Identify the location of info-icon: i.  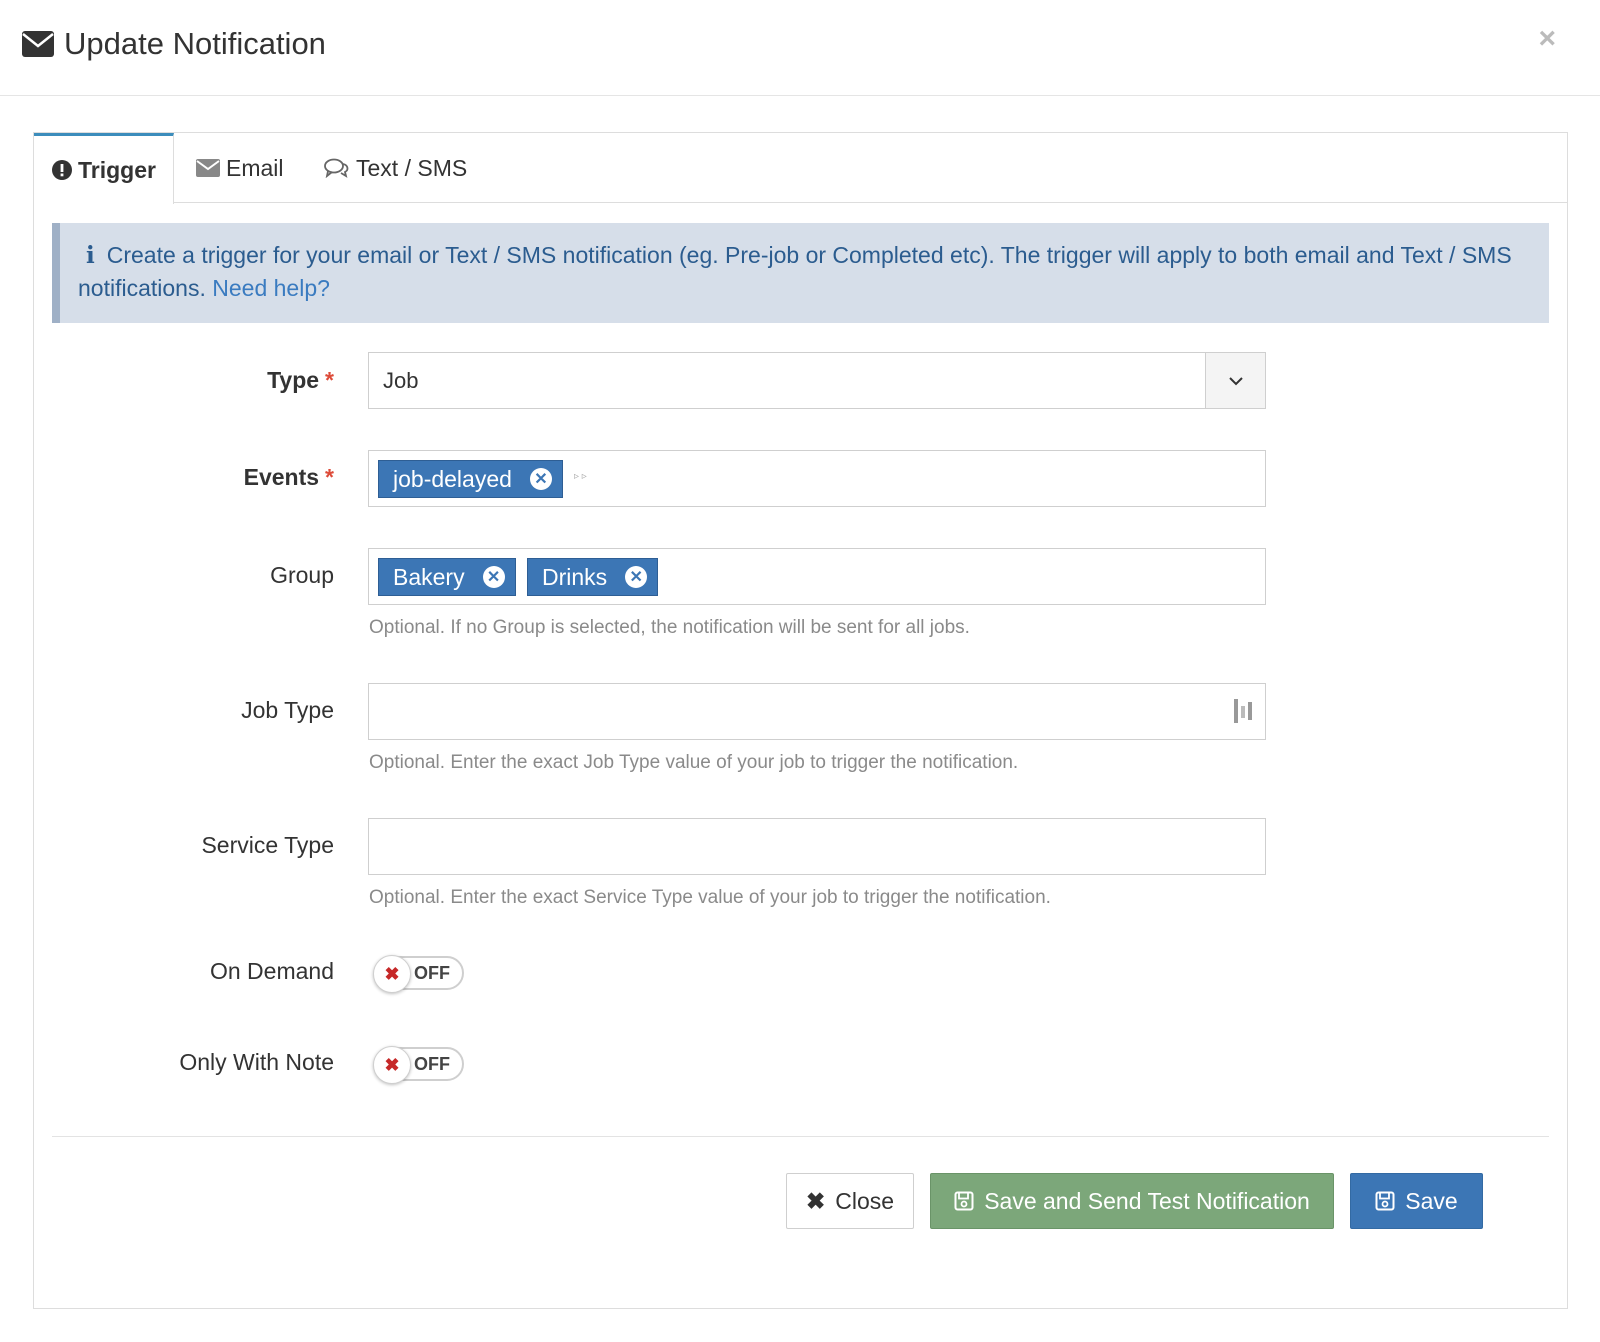
(90, 255).